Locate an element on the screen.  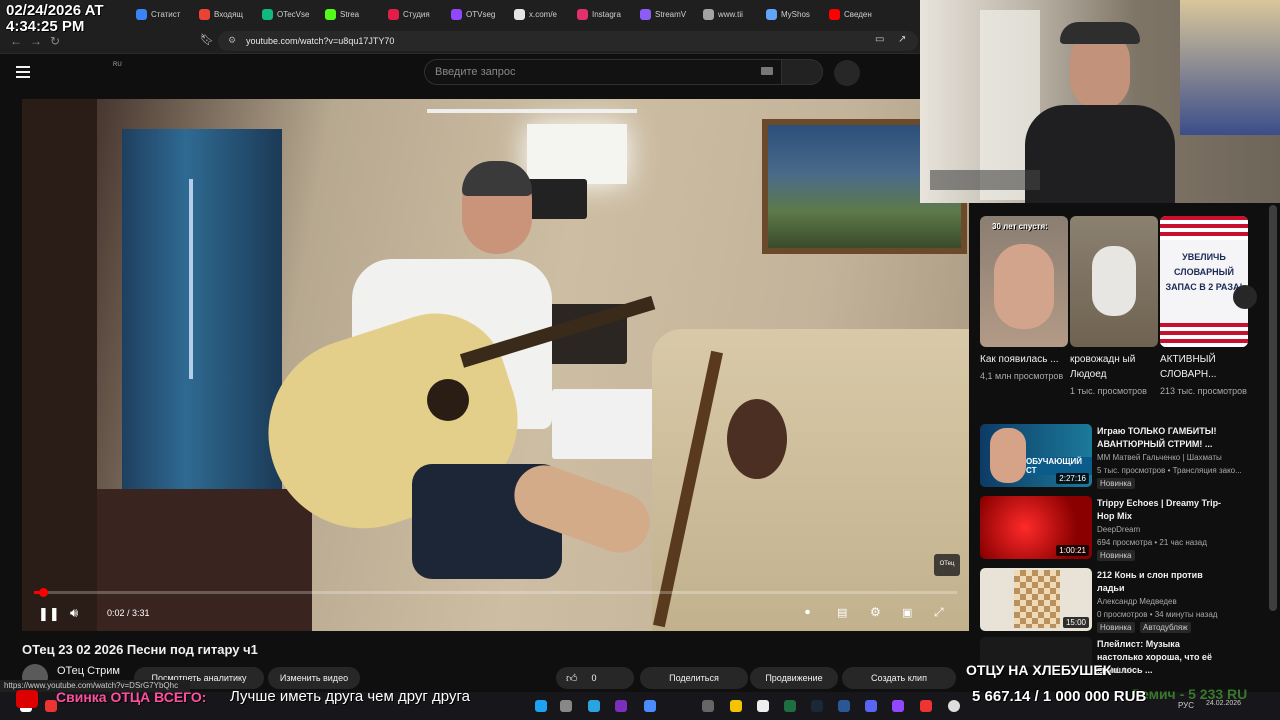
browser-tab: Сведен is located at coordinates (850, 14).